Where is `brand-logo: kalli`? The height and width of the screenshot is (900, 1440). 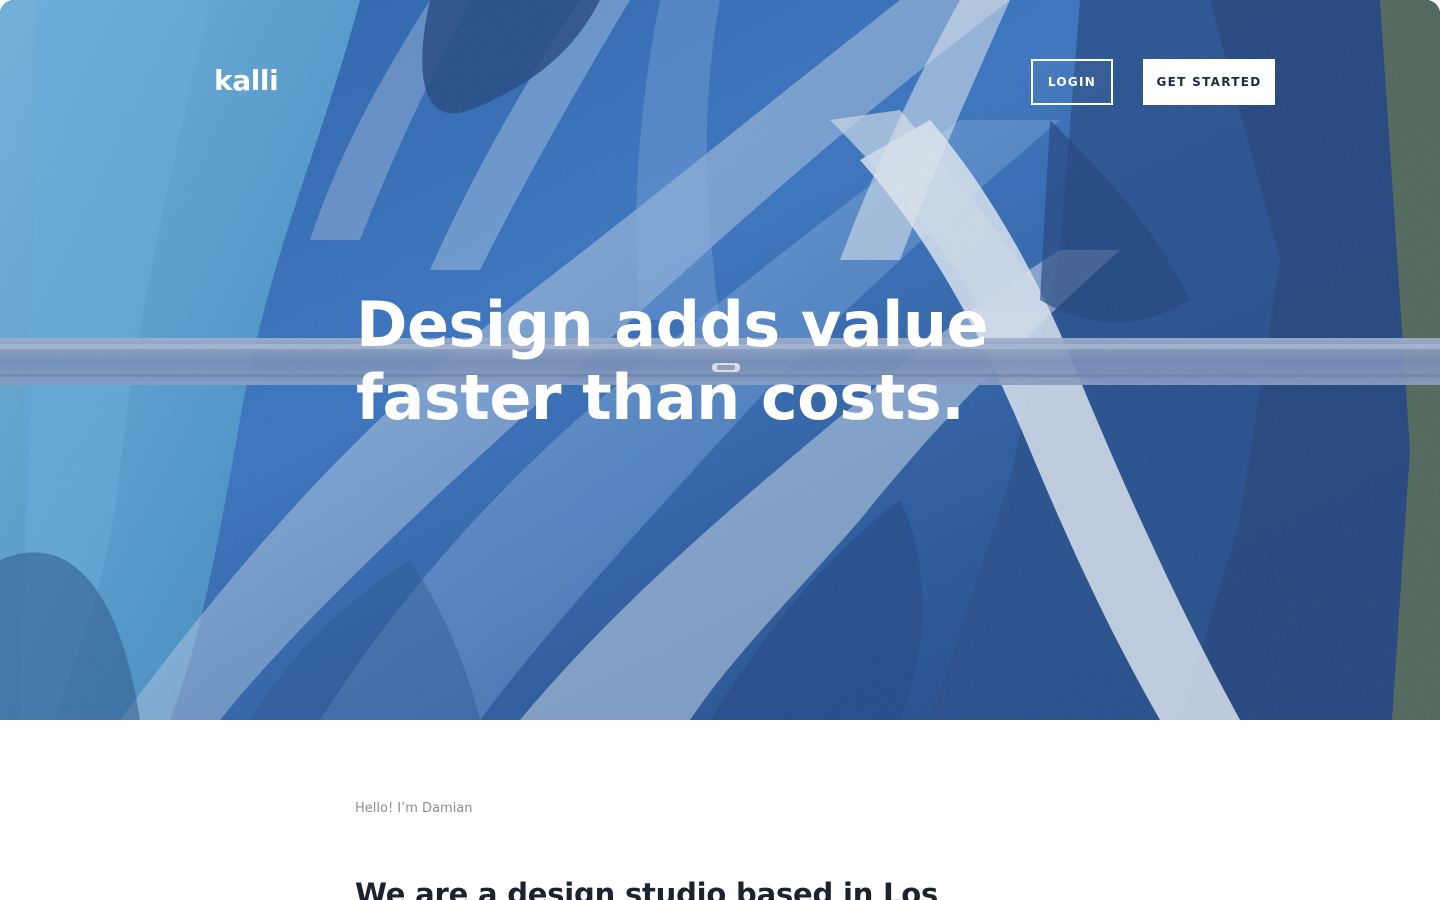 brand-logo: kalli is located at coordinates (246, 81).